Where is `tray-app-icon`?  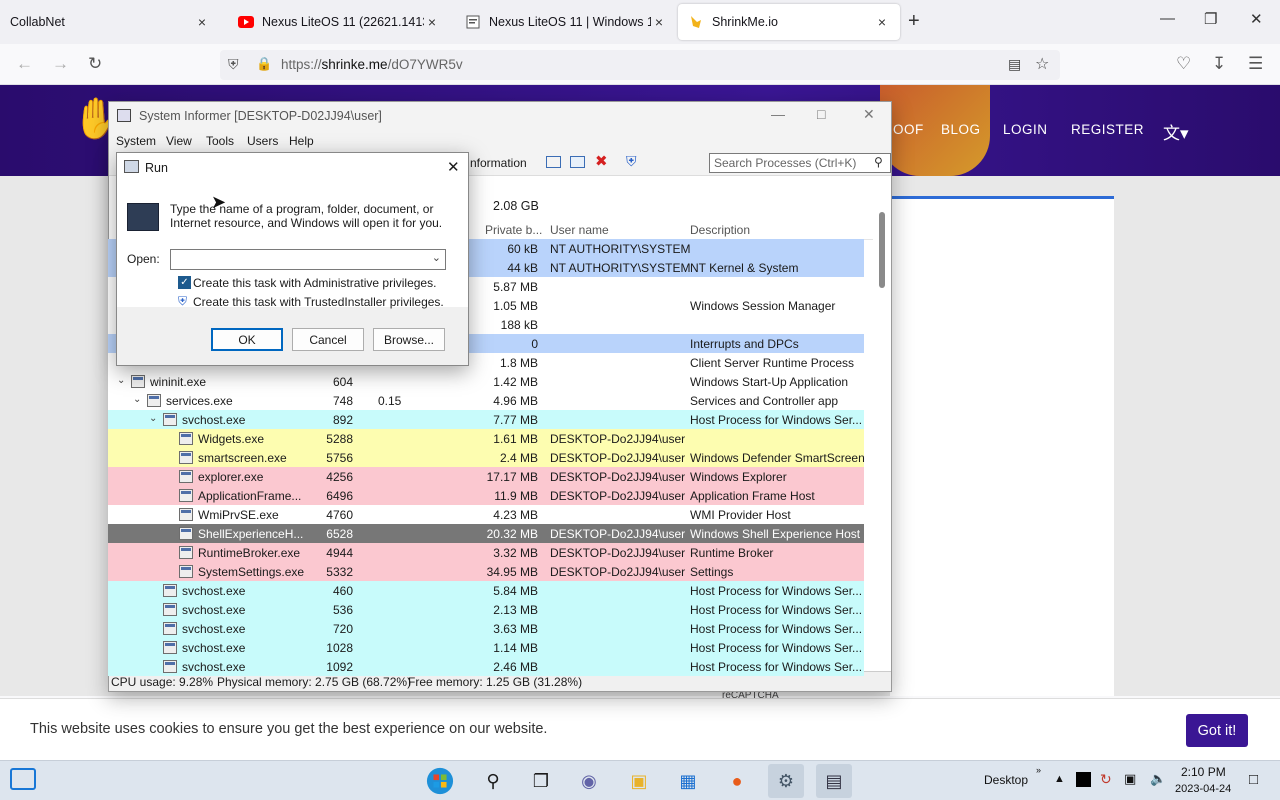
tray-app-icon is located at coordinates (1083, 779).